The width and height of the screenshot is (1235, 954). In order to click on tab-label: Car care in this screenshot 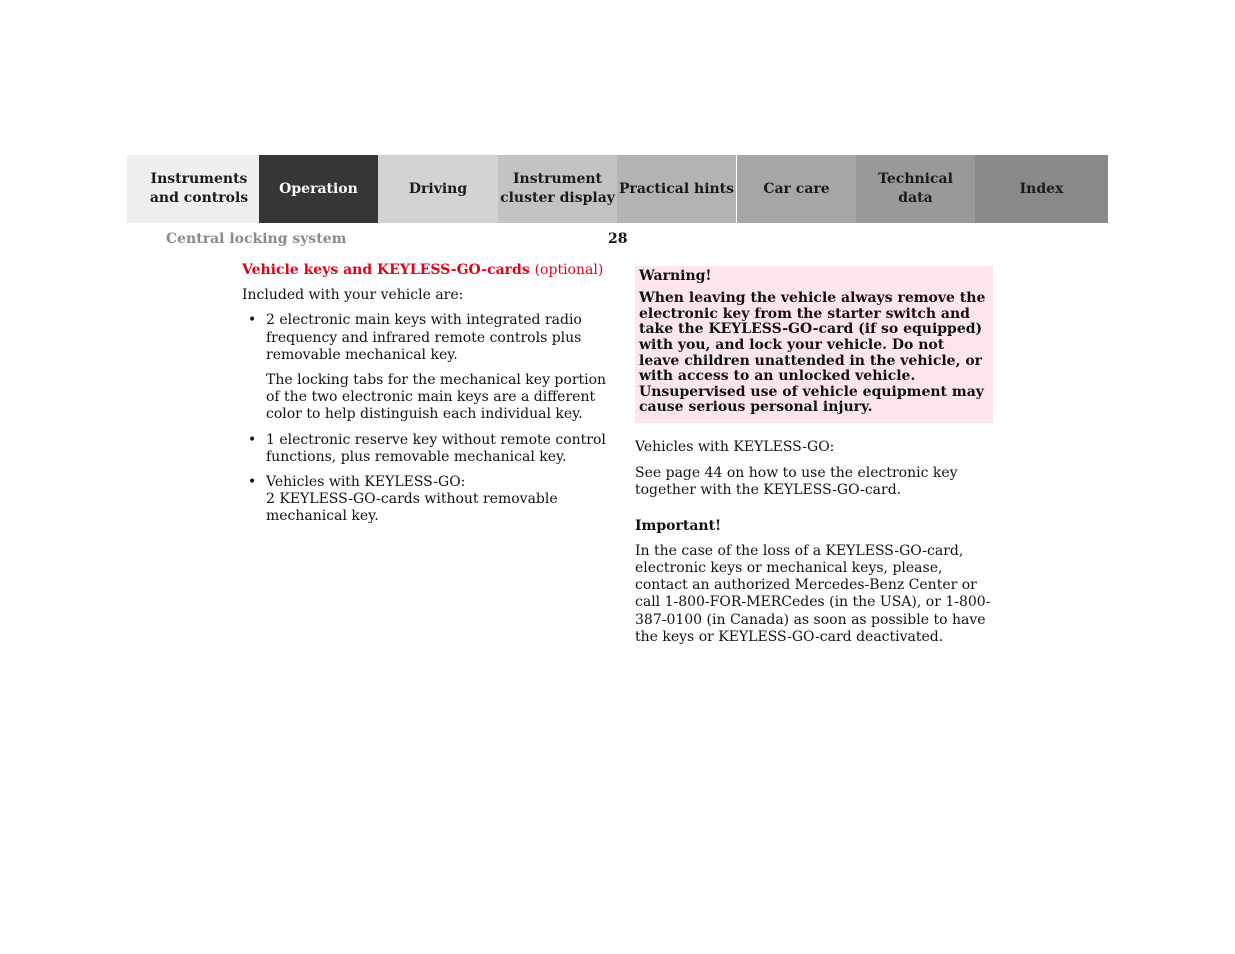, I will do `click(796, 188)`.